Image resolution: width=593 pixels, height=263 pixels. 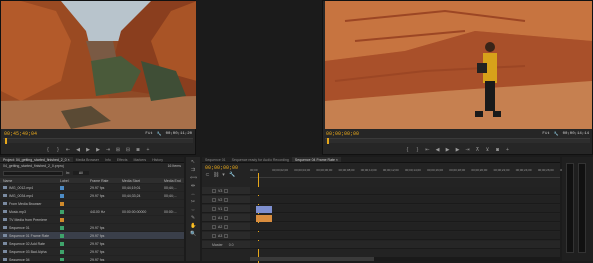 I want to click on extract-icon: ⊻, so click(x=487, y=150).